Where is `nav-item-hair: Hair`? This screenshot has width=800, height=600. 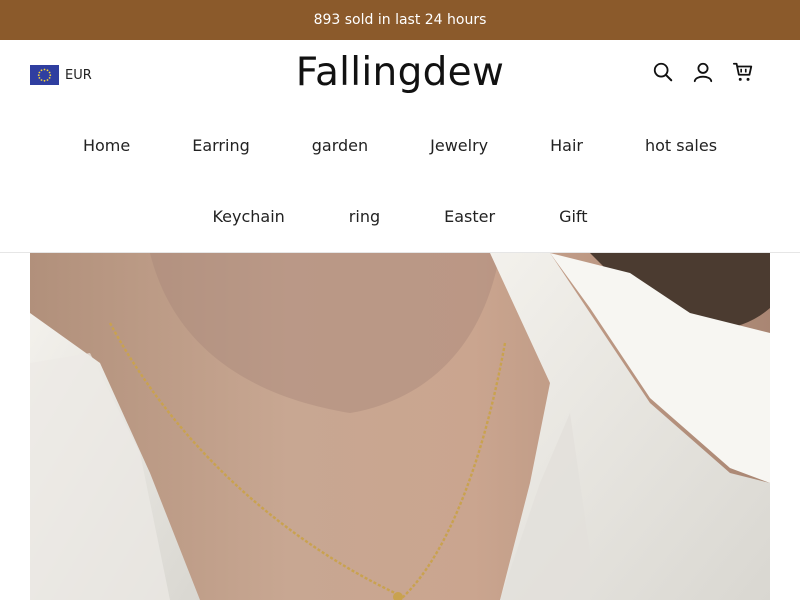
nav-item-hair: Hair is located at coordinates (566, 145).